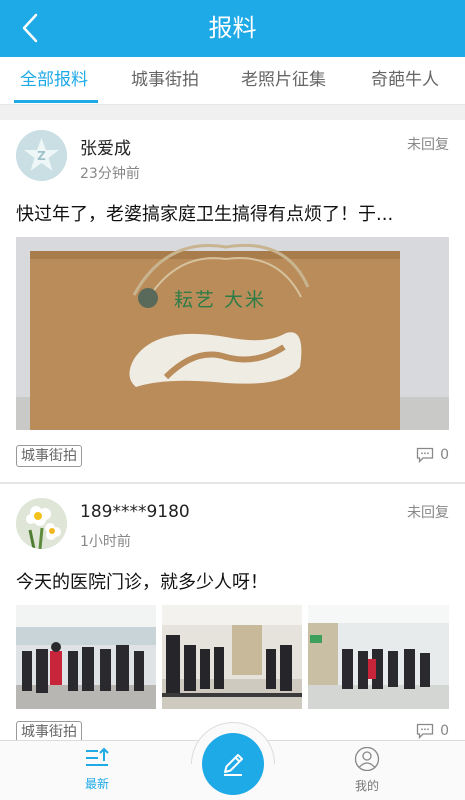 Image resolution: width=465 pixels, height=800 pixels. What do you see at coordinates (135, 512) in the screenshot?
I see `post-username: 189****9180` at bounding box center [135, 512].